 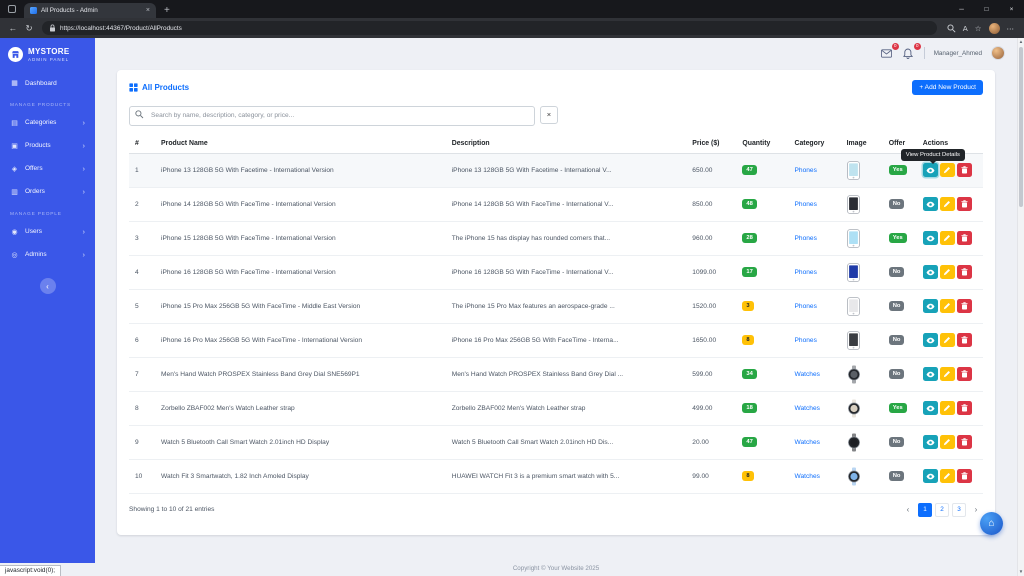 What do you see at coordinates (90, 10) in the screenshot?
I see `browser-tab: All Products - Admin ×` at bounding box center [90, 10].